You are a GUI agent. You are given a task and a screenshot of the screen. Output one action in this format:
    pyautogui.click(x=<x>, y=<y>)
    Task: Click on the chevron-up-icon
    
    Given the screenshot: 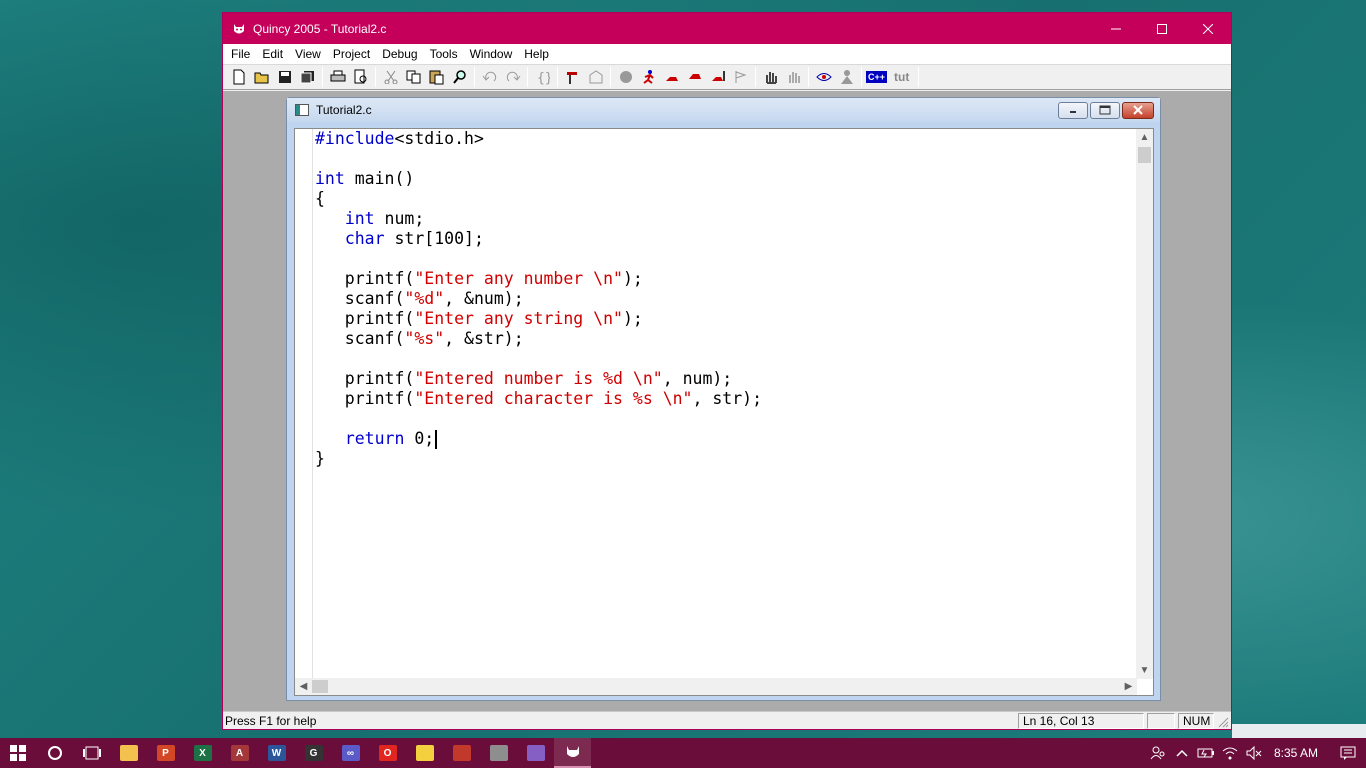 What is the action you would take?
    pyautogui.click(x=1182, y=753)
    